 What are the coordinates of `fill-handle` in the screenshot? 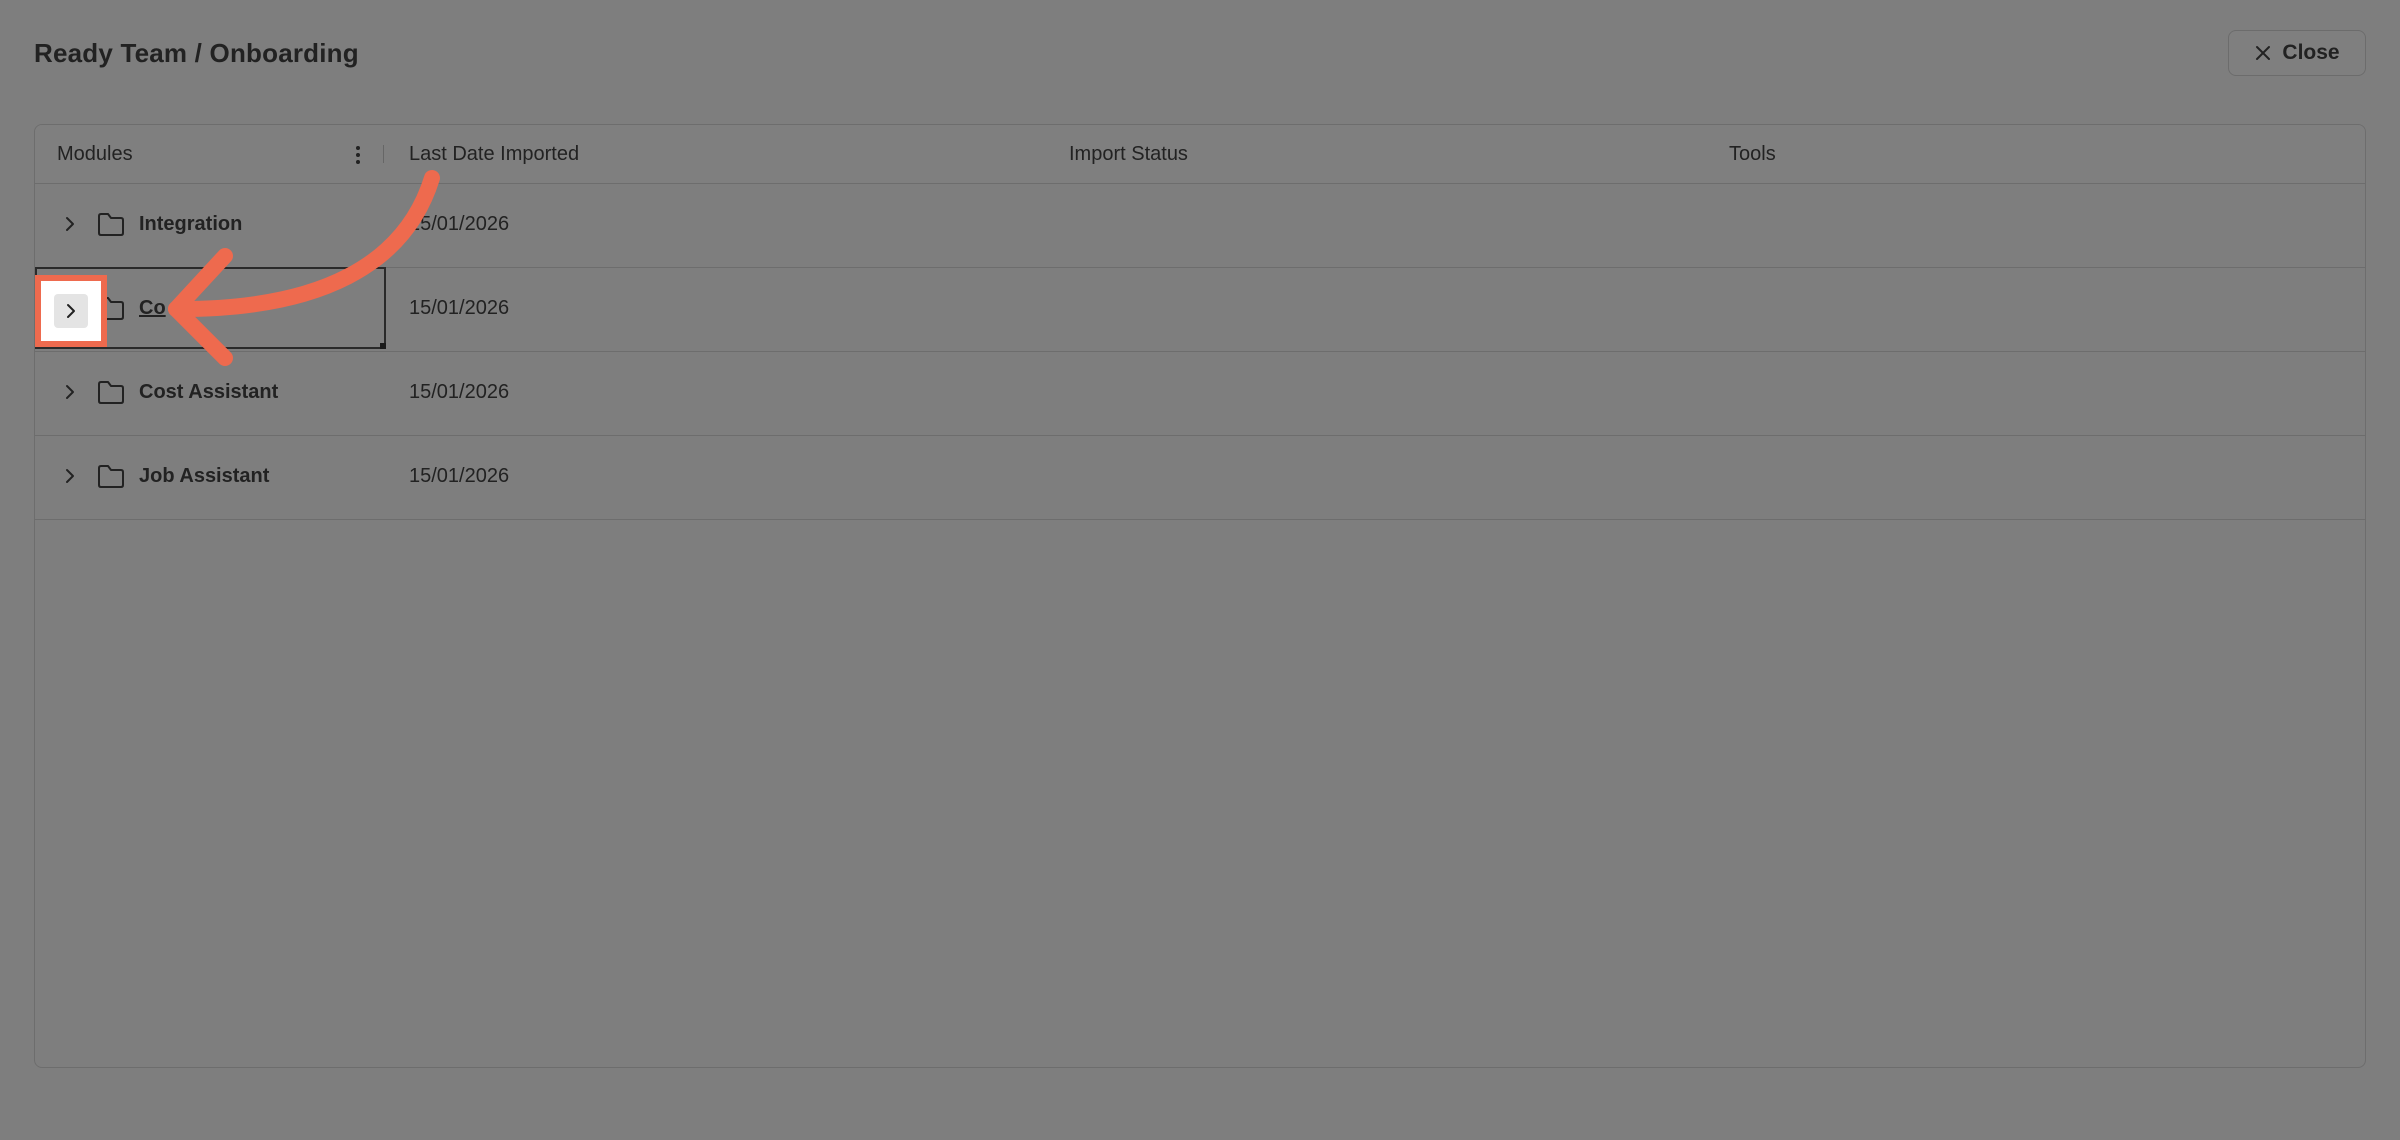 It's located at (383, 346).